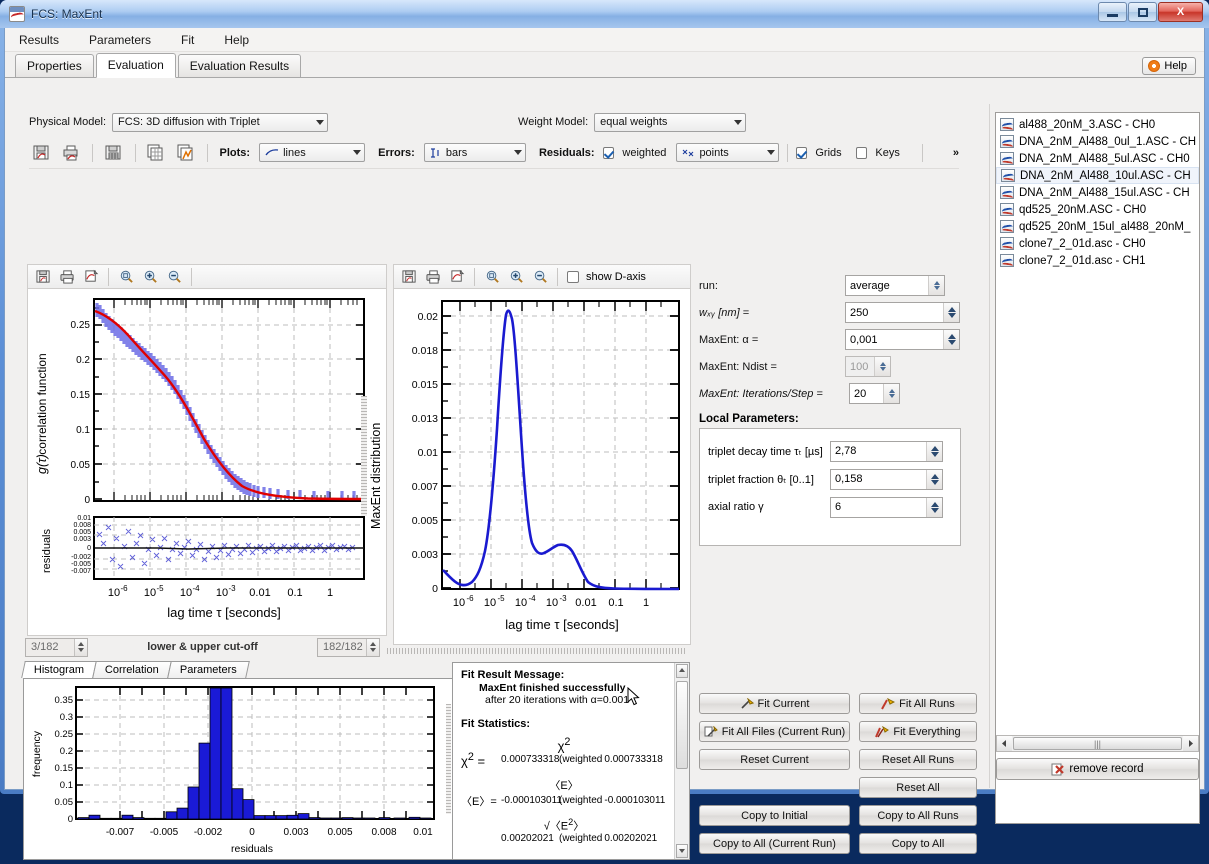 The width and height of the screenshot is (1209, 864). I want to click on triplet-fraction-field: 0,158, so click(886, 479).